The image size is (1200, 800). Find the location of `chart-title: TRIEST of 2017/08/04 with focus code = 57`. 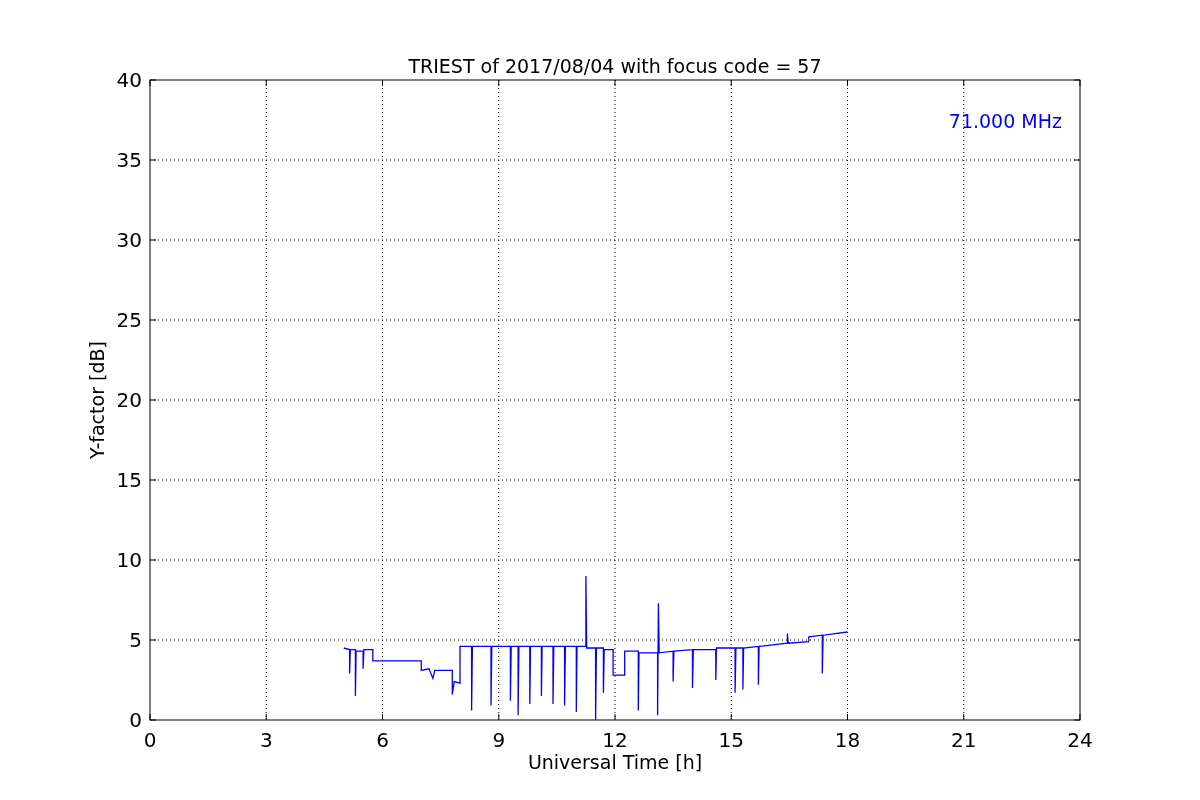

chart-title: TRIEST of 2017/08/04 with focus code = 57 is located at coordinates (615, 66).